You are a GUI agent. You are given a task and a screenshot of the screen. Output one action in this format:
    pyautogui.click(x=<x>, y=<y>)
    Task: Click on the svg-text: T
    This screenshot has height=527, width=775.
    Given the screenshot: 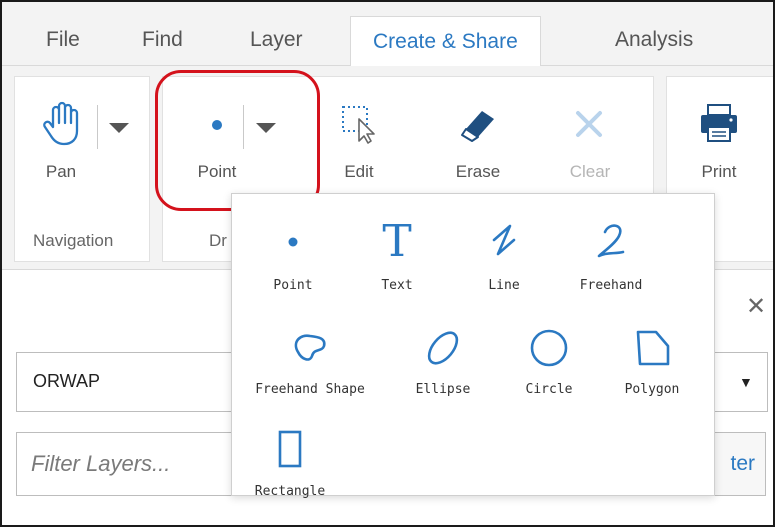 What is the action you would take?
    pyautogui.click(x=396, y=240)
    